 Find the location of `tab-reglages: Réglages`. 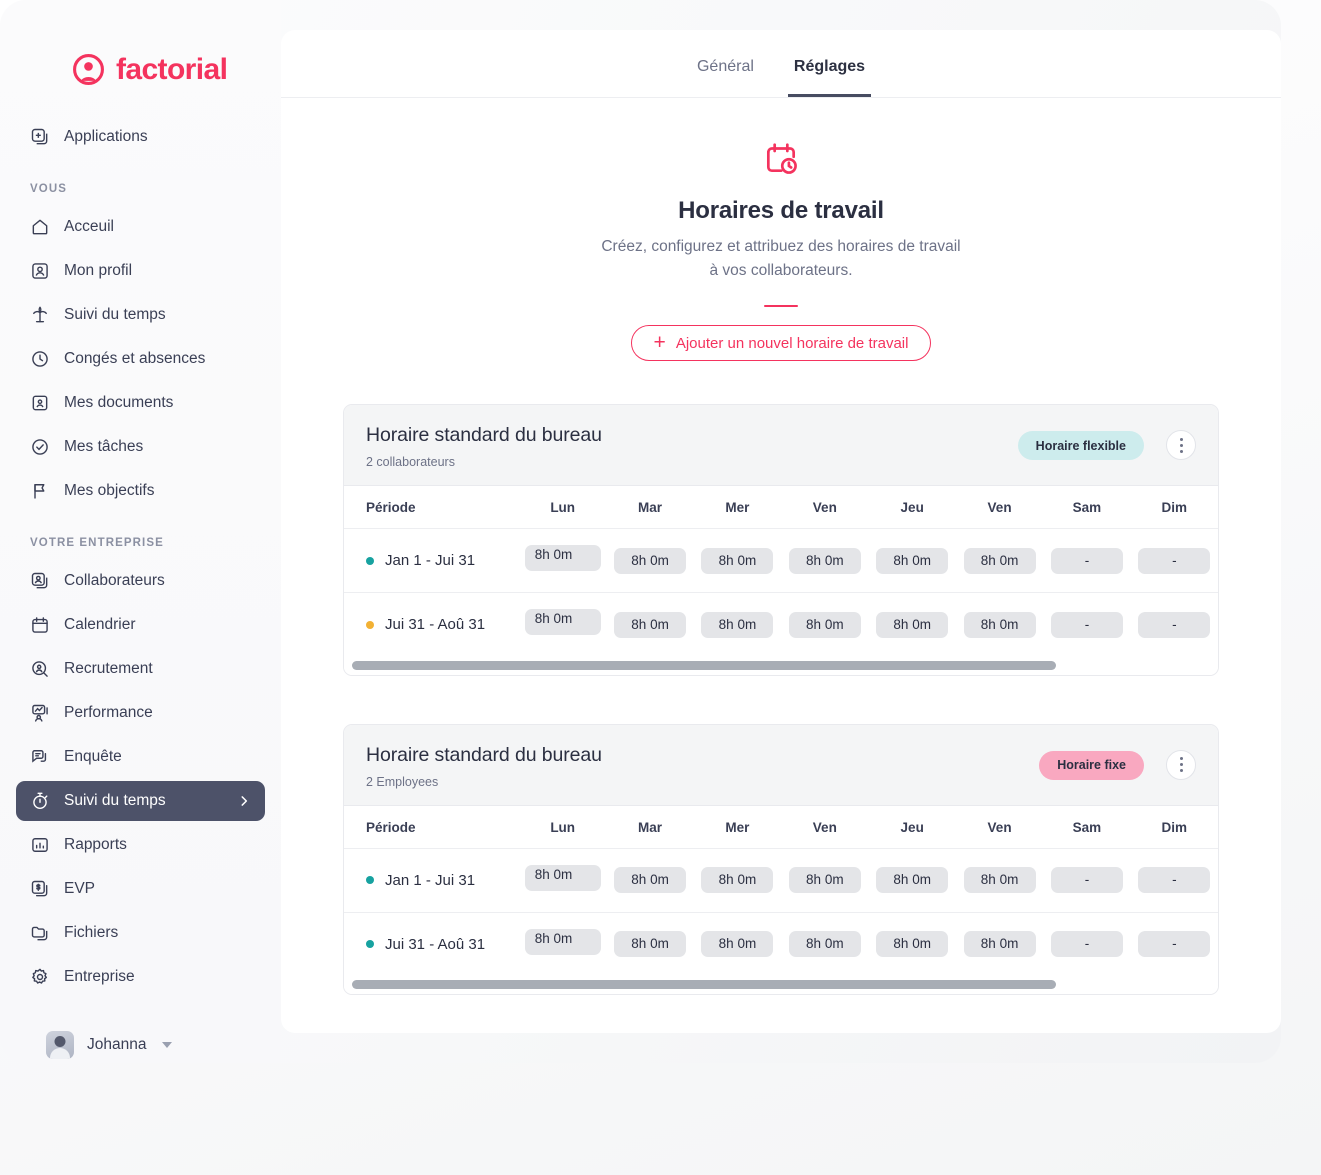

tab-reglages: Réglages is located at coordinates (829, 78).